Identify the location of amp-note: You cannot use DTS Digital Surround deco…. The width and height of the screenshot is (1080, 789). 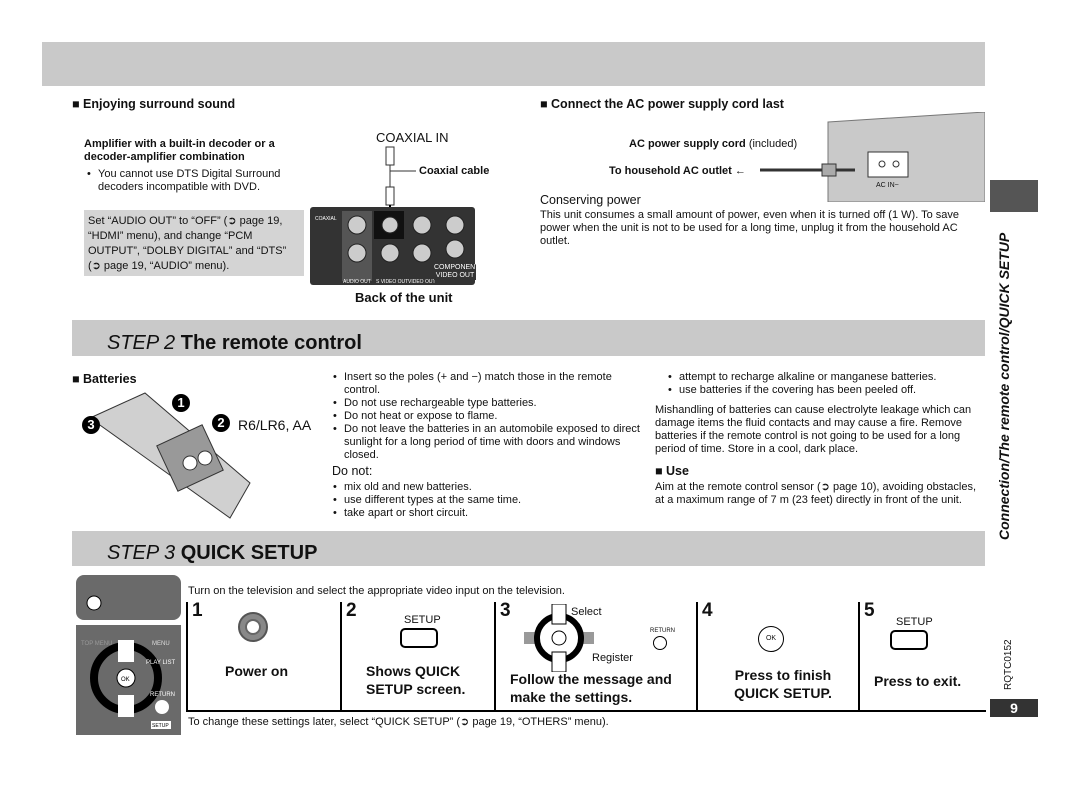
(202, 181).